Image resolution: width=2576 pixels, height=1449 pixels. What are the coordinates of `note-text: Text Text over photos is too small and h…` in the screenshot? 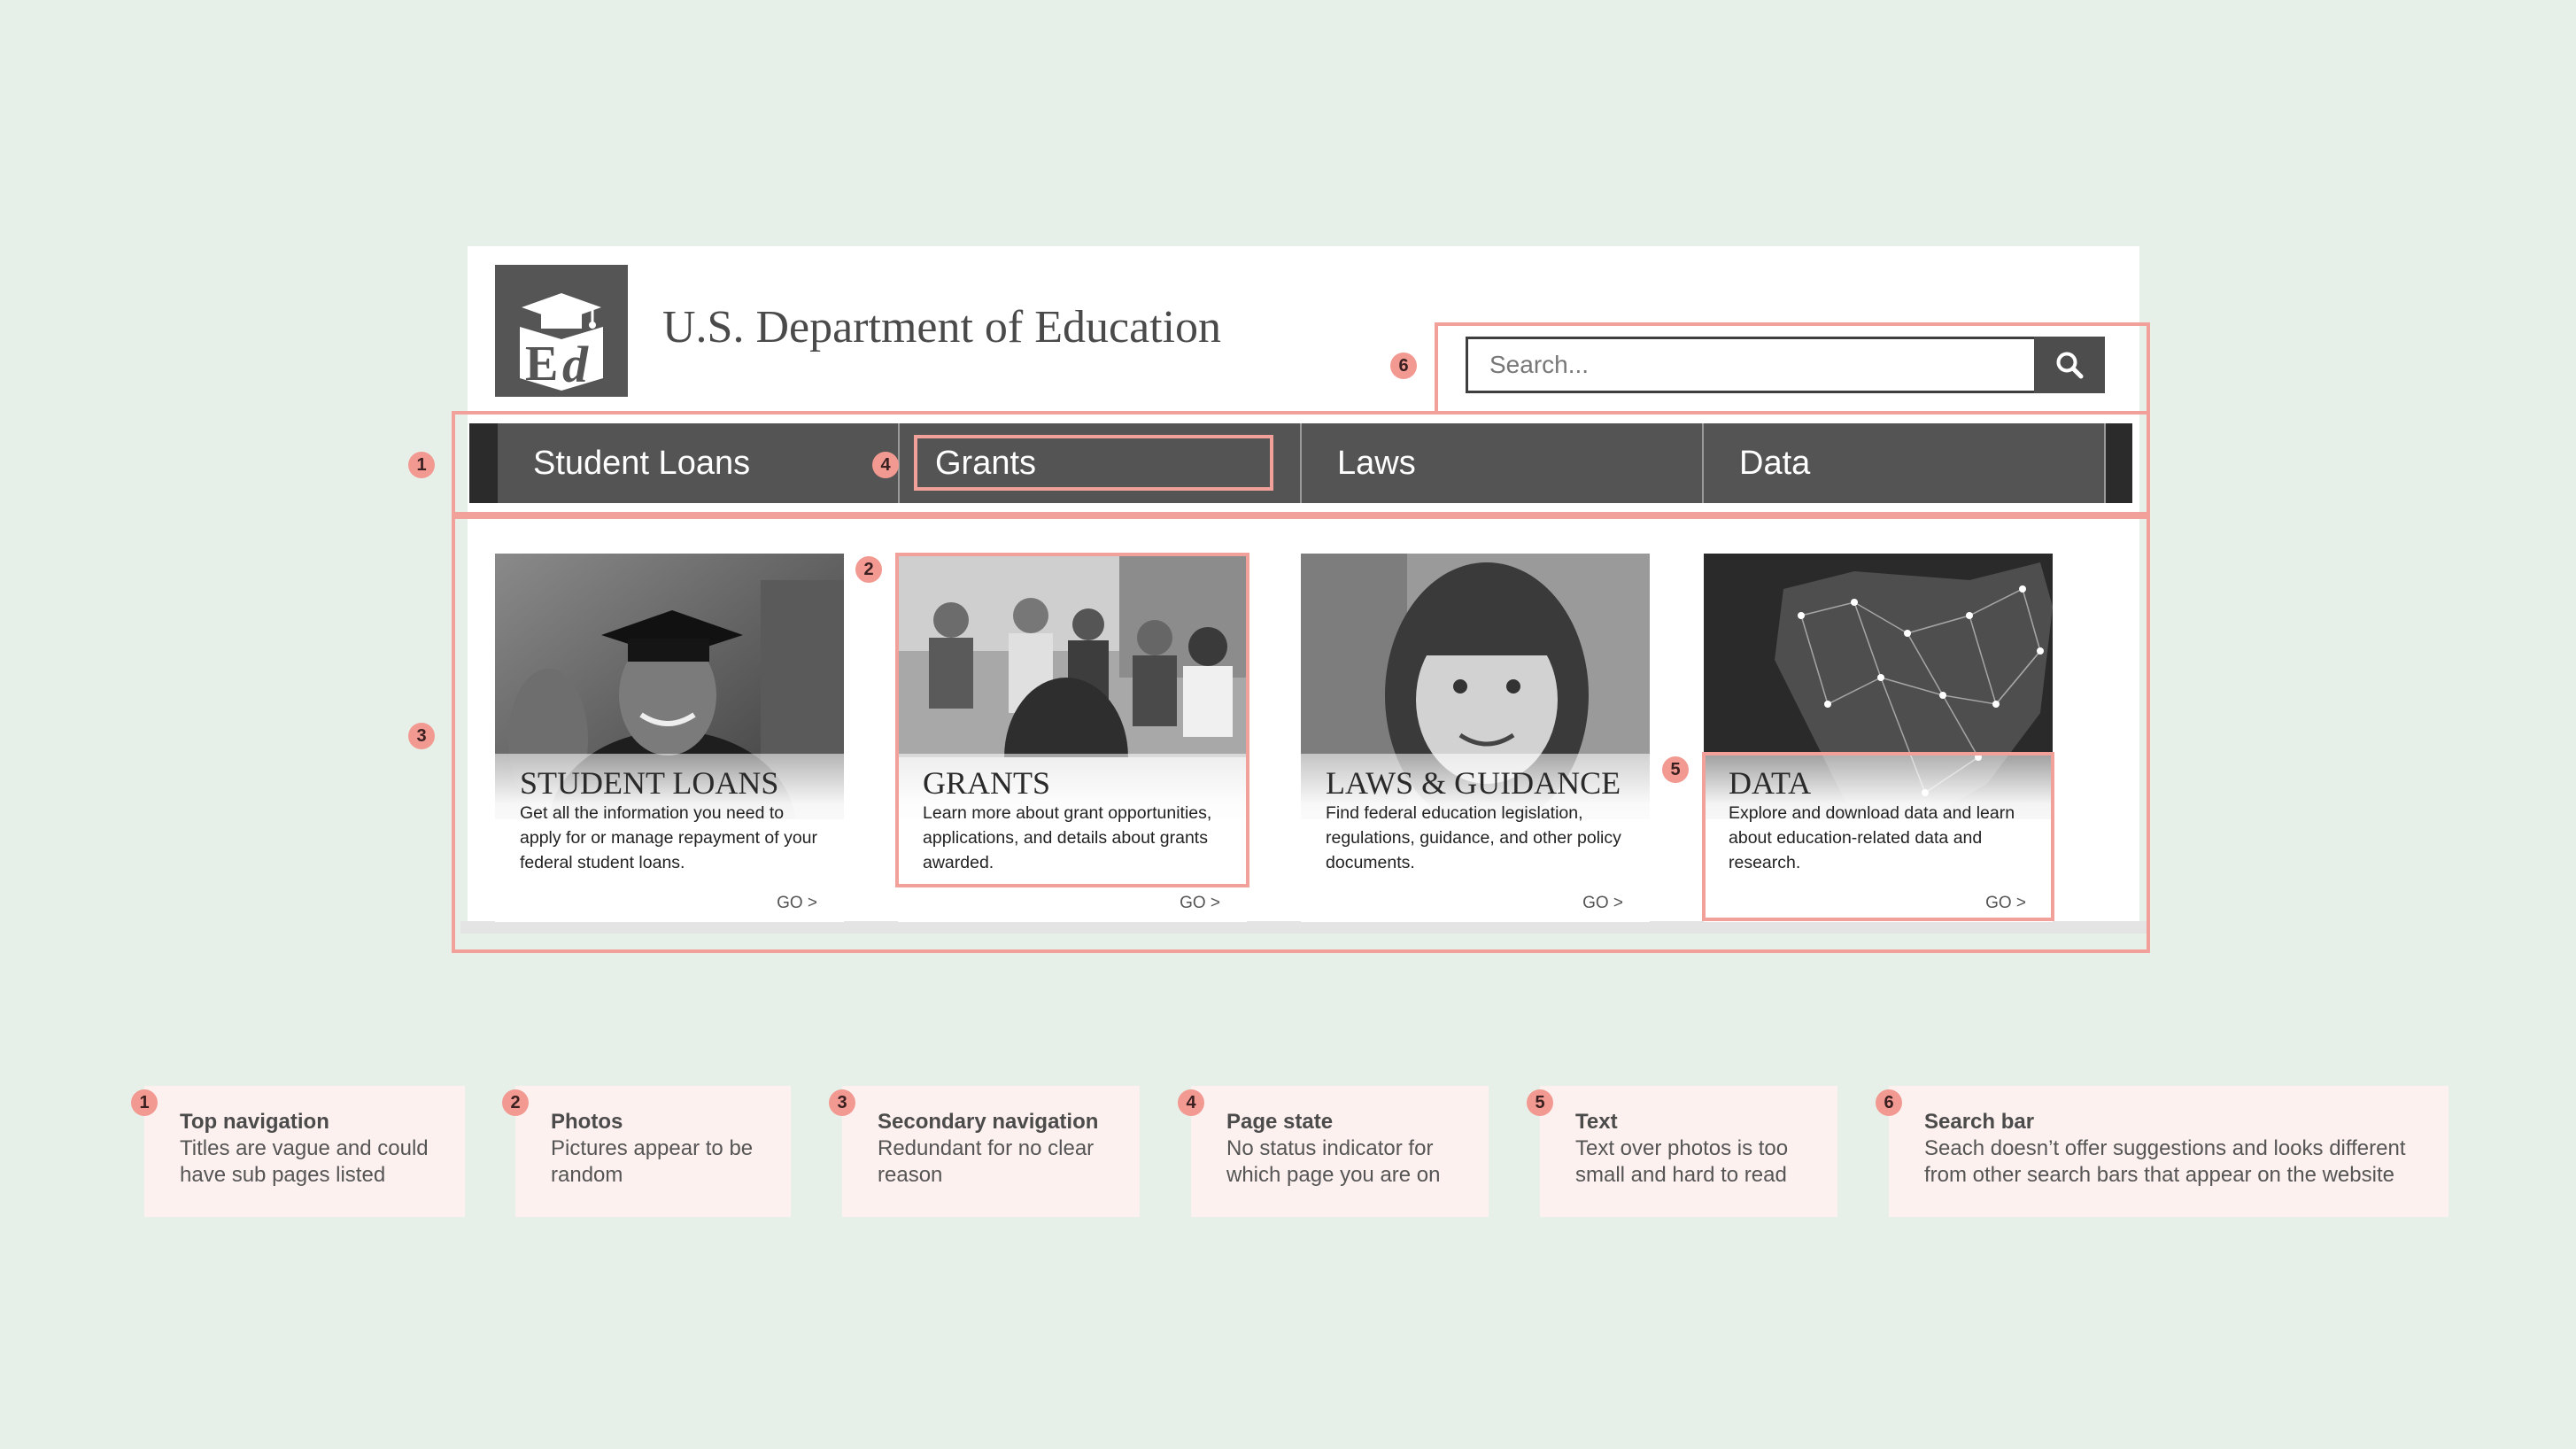 It's located at (1688, 1151).